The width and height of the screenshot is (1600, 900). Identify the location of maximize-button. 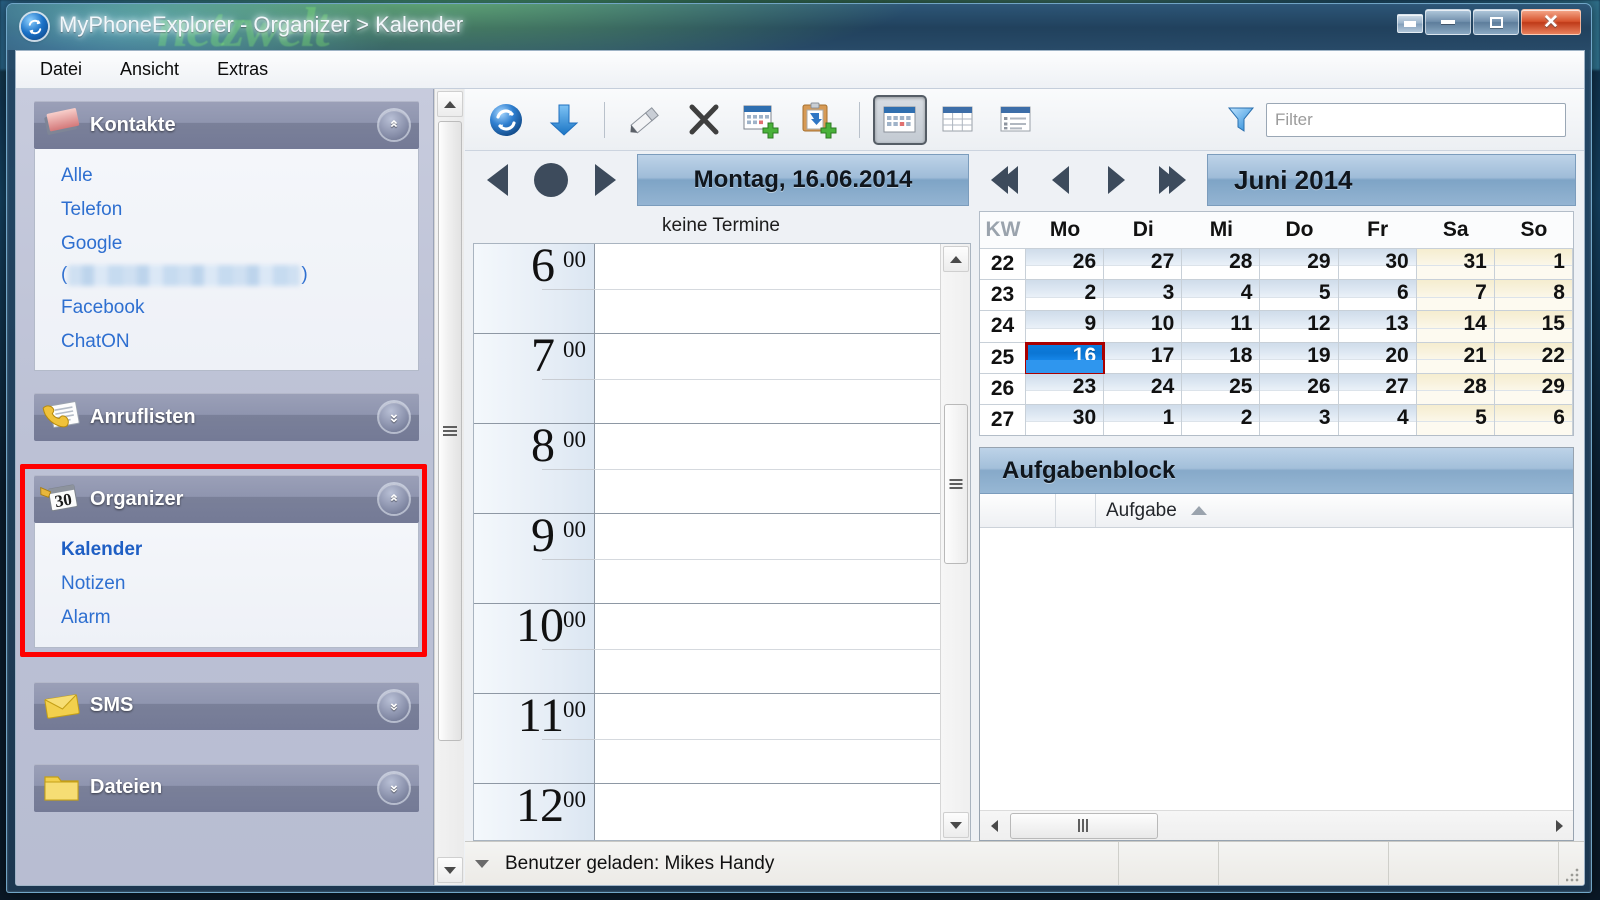
(1496, 22).